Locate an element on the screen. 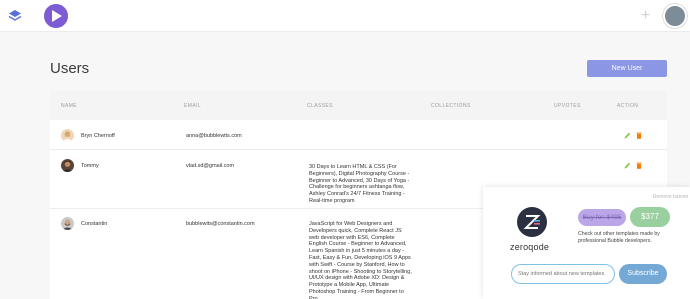  row-divider is located at coordinates (358, 149).